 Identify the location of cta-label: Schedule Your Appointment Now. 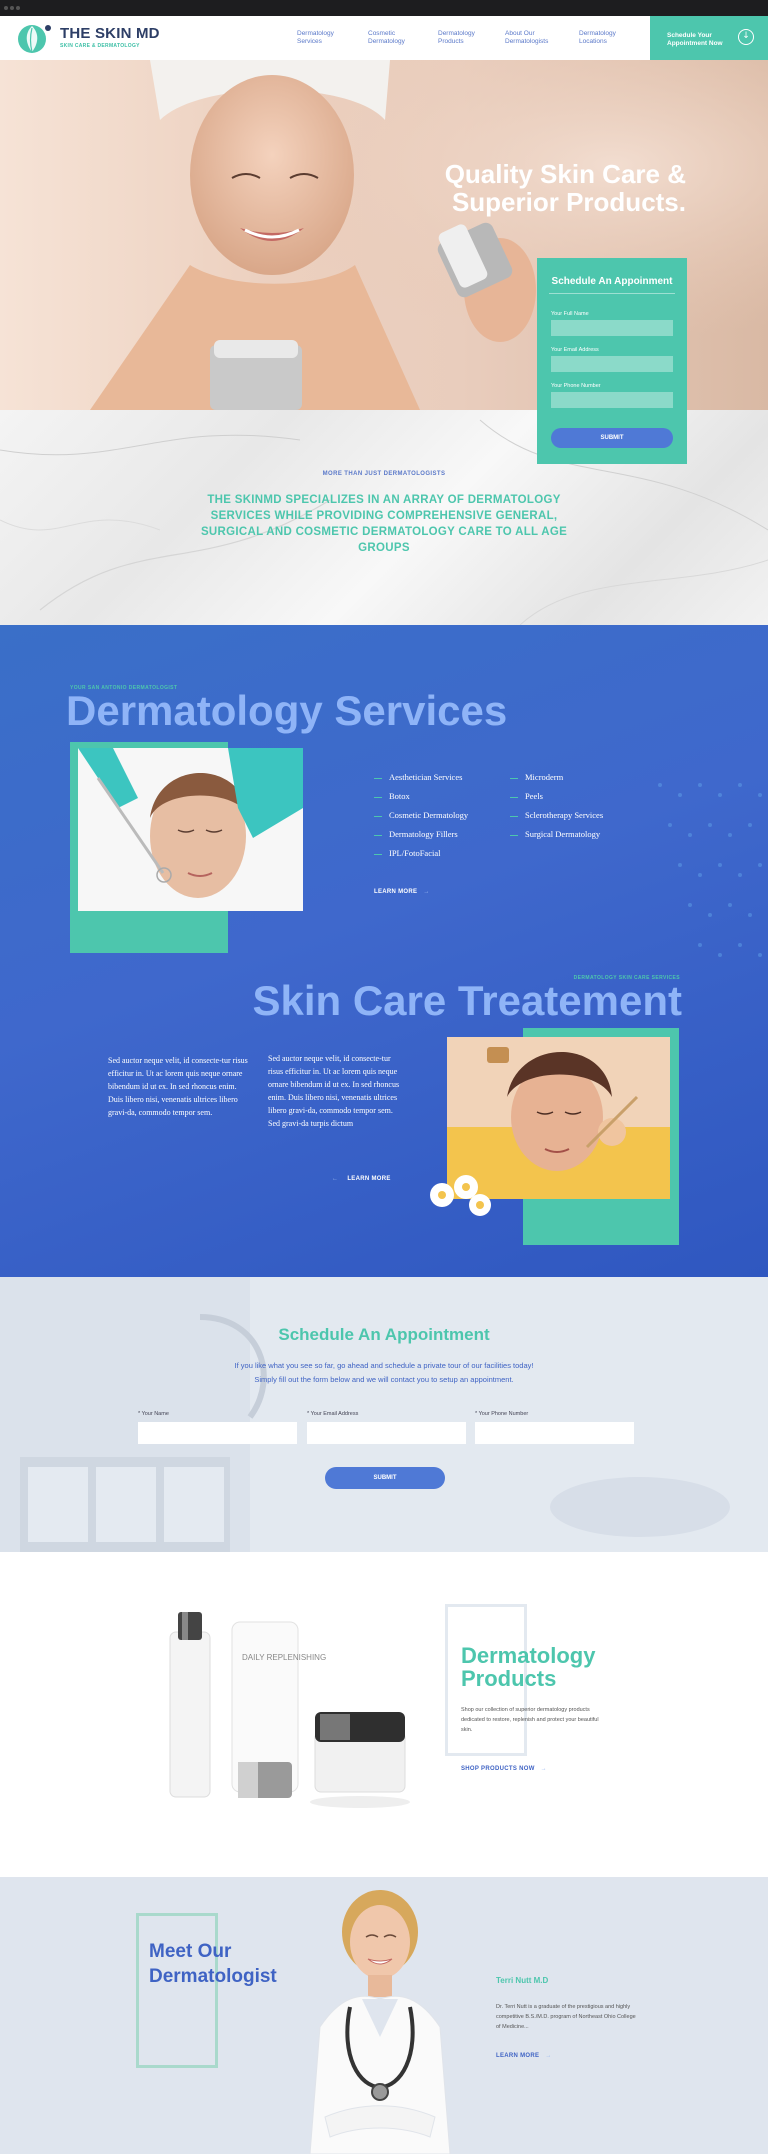
(695, 39).